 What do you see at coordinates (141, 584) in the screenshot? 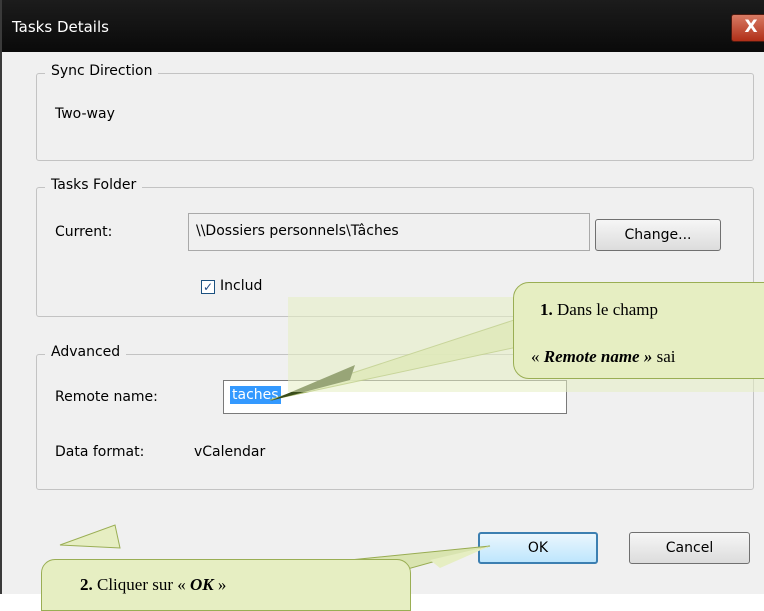
I see `callout-2-prefix: Cliquer sur «` at bounding box center [141, 584].